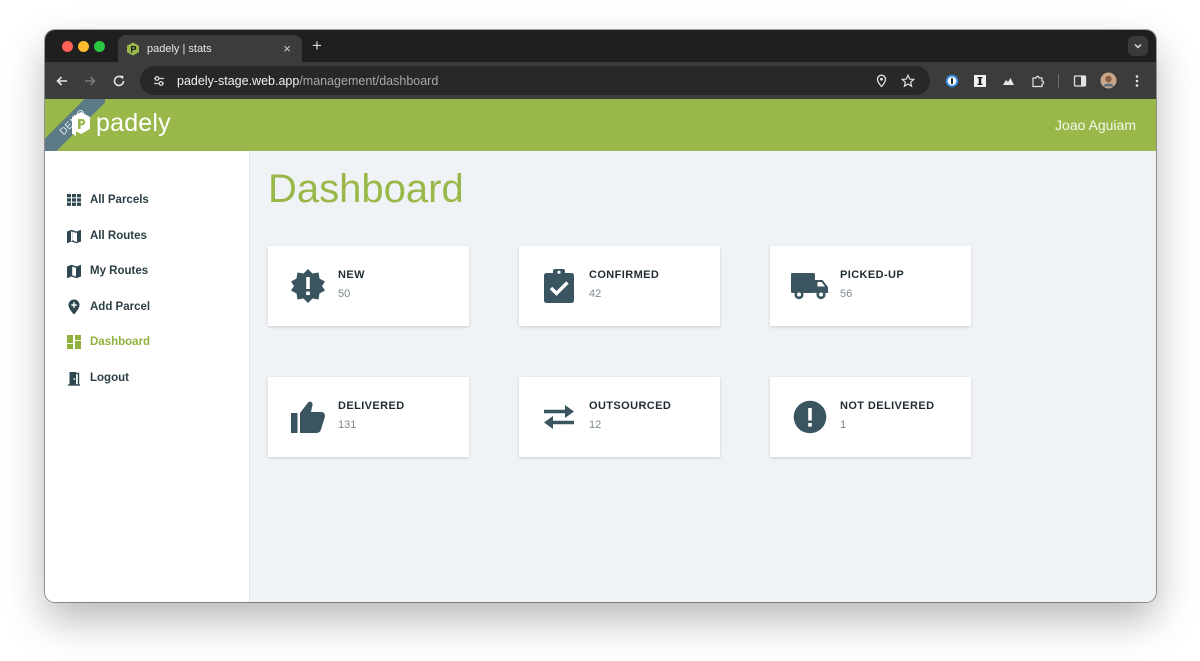  What do you see at coordinates (119, 271) in the screenshot?
I see `sidebar-item-label: My Routes` at bounding box center [119, 271].